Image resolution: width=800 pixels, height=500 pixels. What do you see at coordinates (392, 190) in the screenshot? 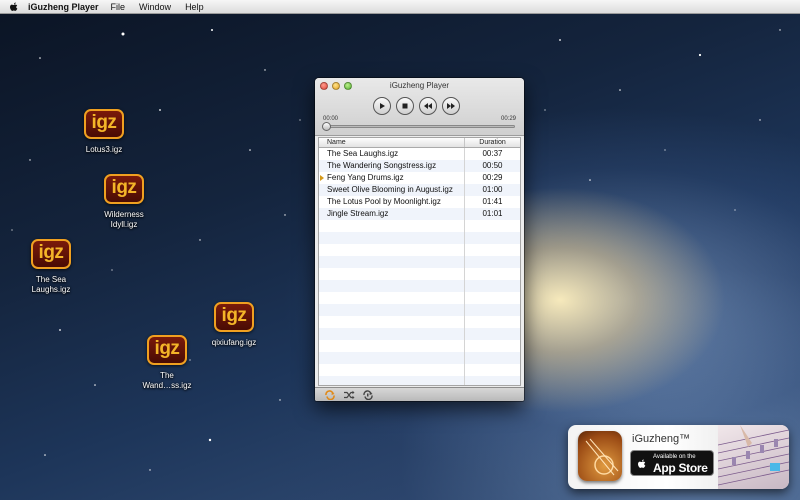
I see `track-name: Sweet Olive Blooming in August.igz` at bounding box center [392, 190].